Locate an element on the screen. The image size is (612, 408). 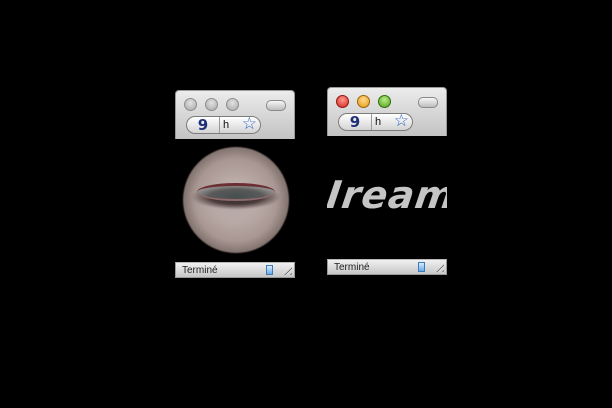
brand-text: Iream is located at coordinates (387, 195).